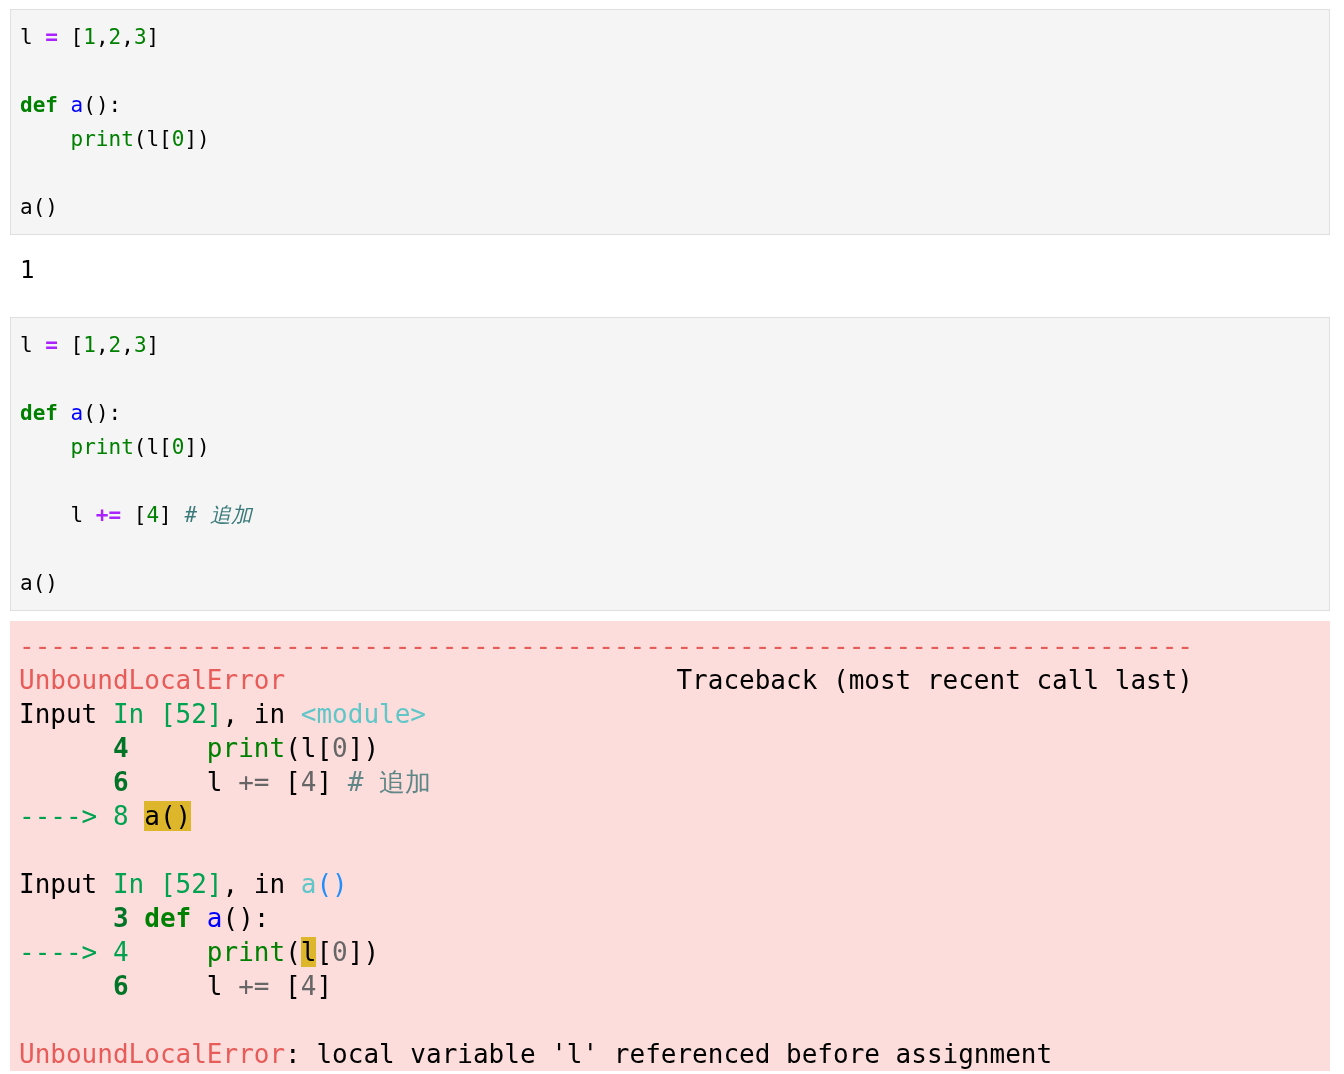 This screenshot has width=1344, height=1074. I want to click on traceback-line: UnboundLocalError: local variable 'l' referenced before assignment, so click(536, 1054).